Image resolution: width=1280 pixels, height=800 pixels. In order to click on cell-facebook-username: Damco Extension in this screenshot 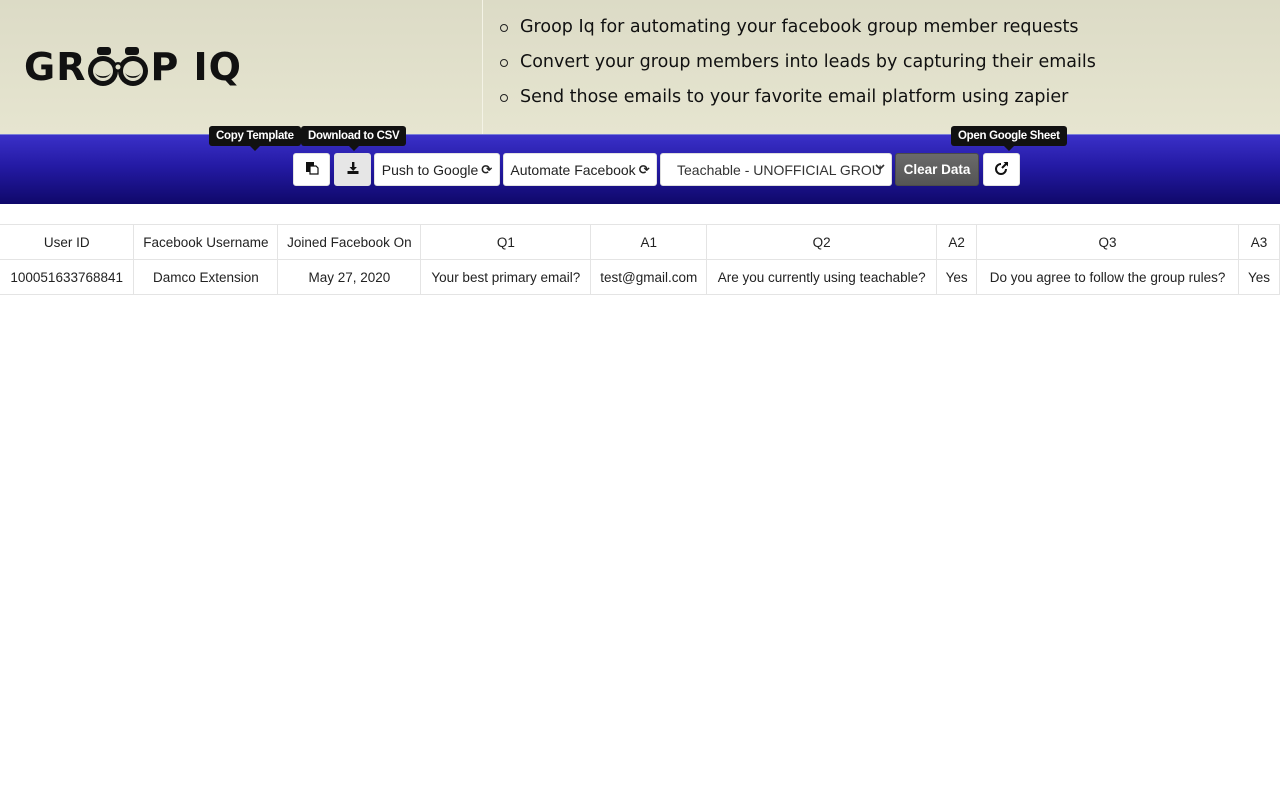, I will do `click(206, 277)`.